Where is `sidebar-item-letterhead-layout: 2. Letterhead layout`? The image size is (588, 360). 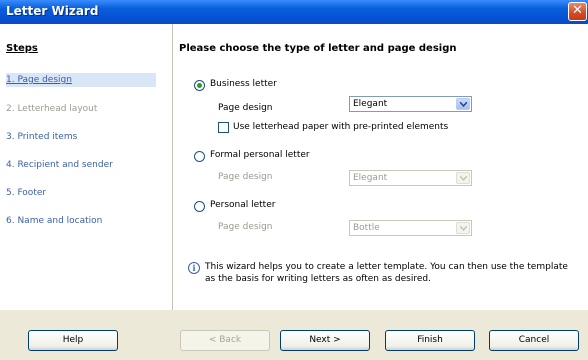 sidebar-item-letterhead-layout: 2. Letterhead layout is located at coordinates (81, 109).